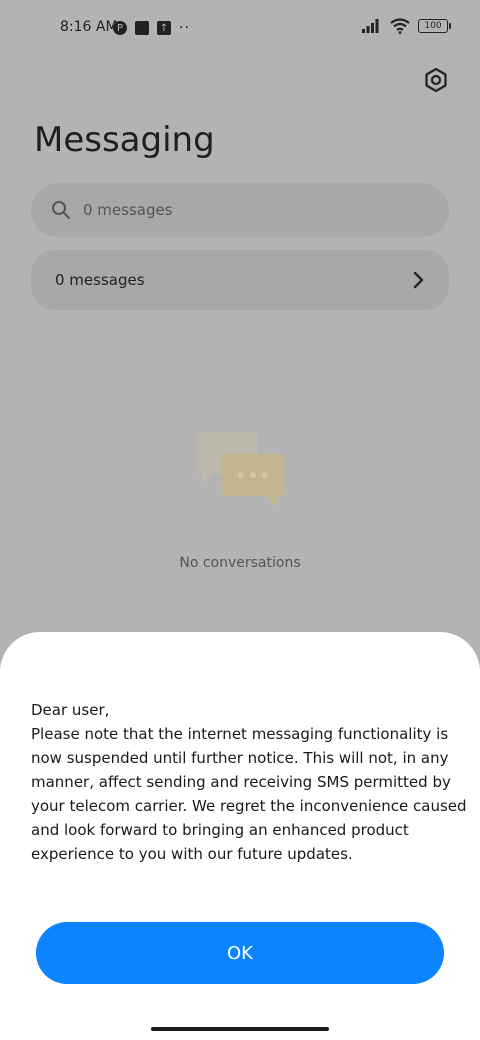  What do you see at coordinates (100, 280) in the screenshot?
I see `messages-row-label: 0 messages` at bounding box center [100, 280].